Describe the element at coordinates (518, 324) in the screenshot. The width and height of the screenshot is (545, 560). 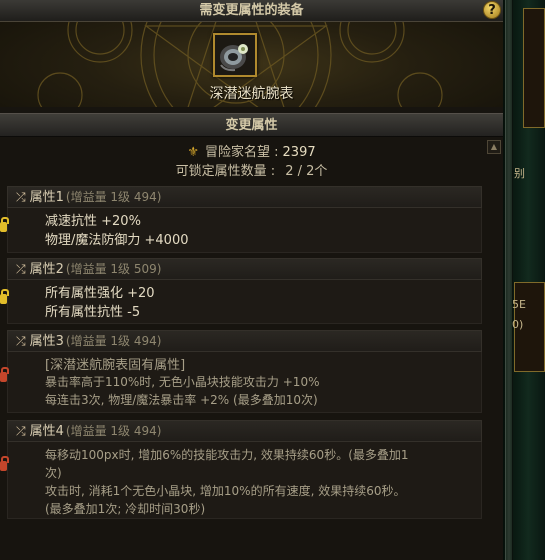
I see `game-strip-text-c: 0)` at that location.